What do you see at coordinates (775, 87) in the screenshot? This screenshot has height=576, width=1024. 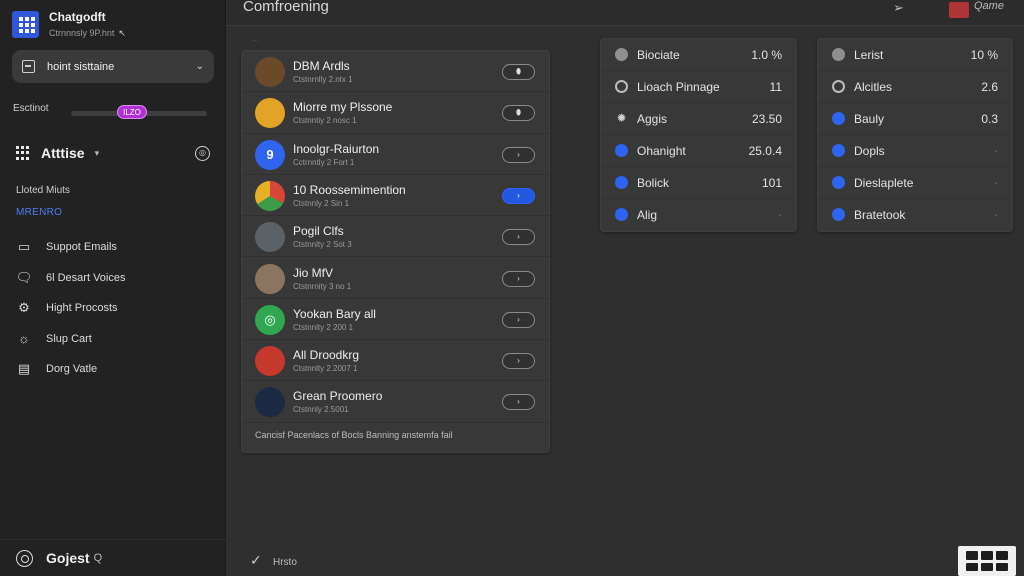 I see `stat-value: 11` at bounding box center [775, 87].